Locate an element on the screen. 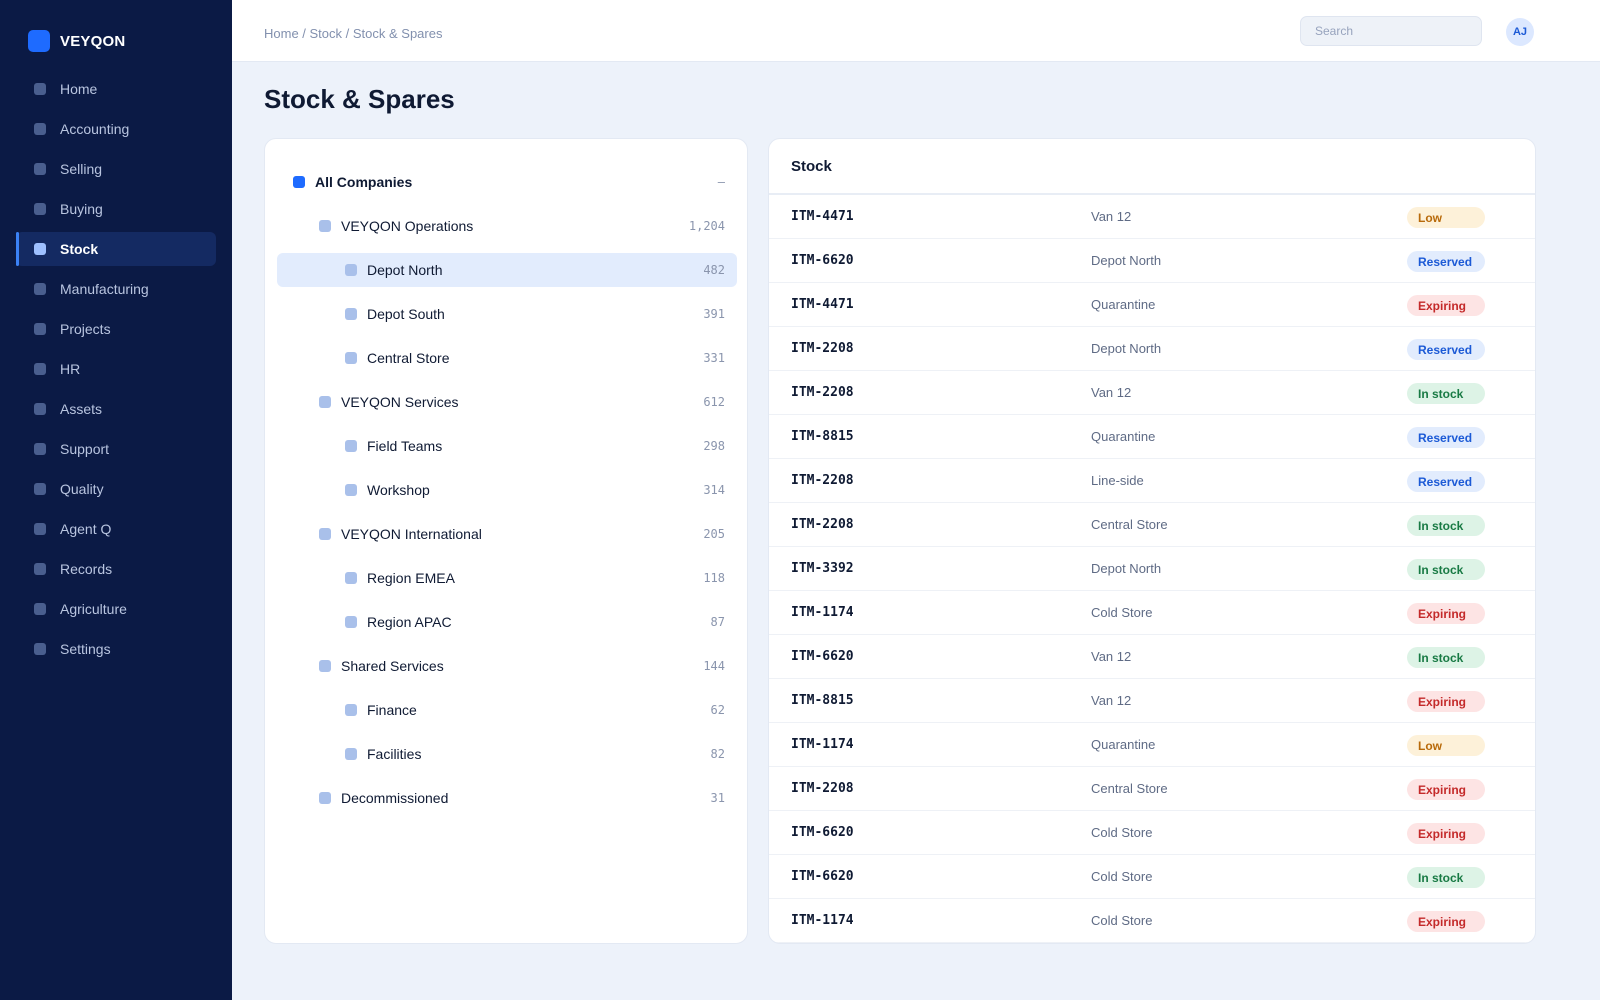  status-badge: Low is located at coordinates (1446, 745).